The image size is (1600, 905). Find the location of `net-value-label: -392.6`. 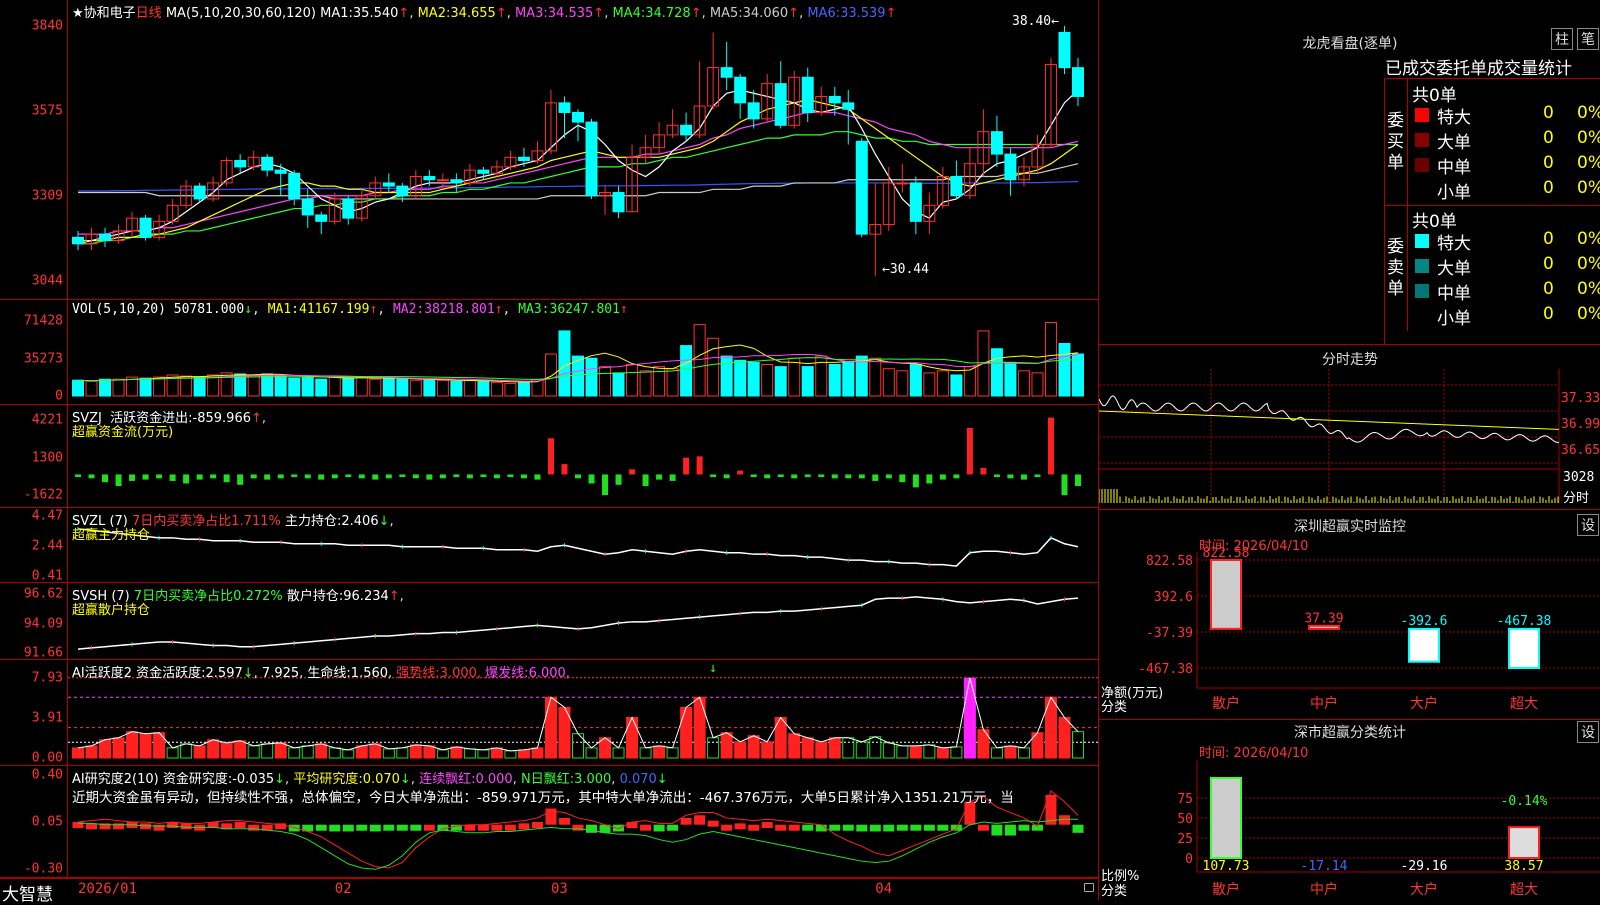

net-value-label: -392.6 is located at coordinates (1424, 621).